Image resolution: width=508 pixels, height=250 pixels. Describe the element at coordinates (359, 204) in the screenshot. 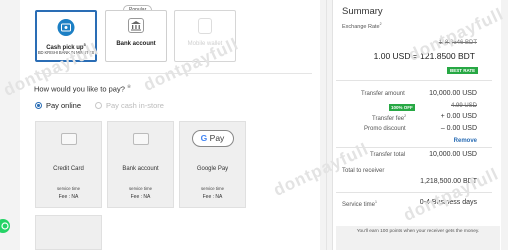

I see `service-time-label: Service time1` at that location.